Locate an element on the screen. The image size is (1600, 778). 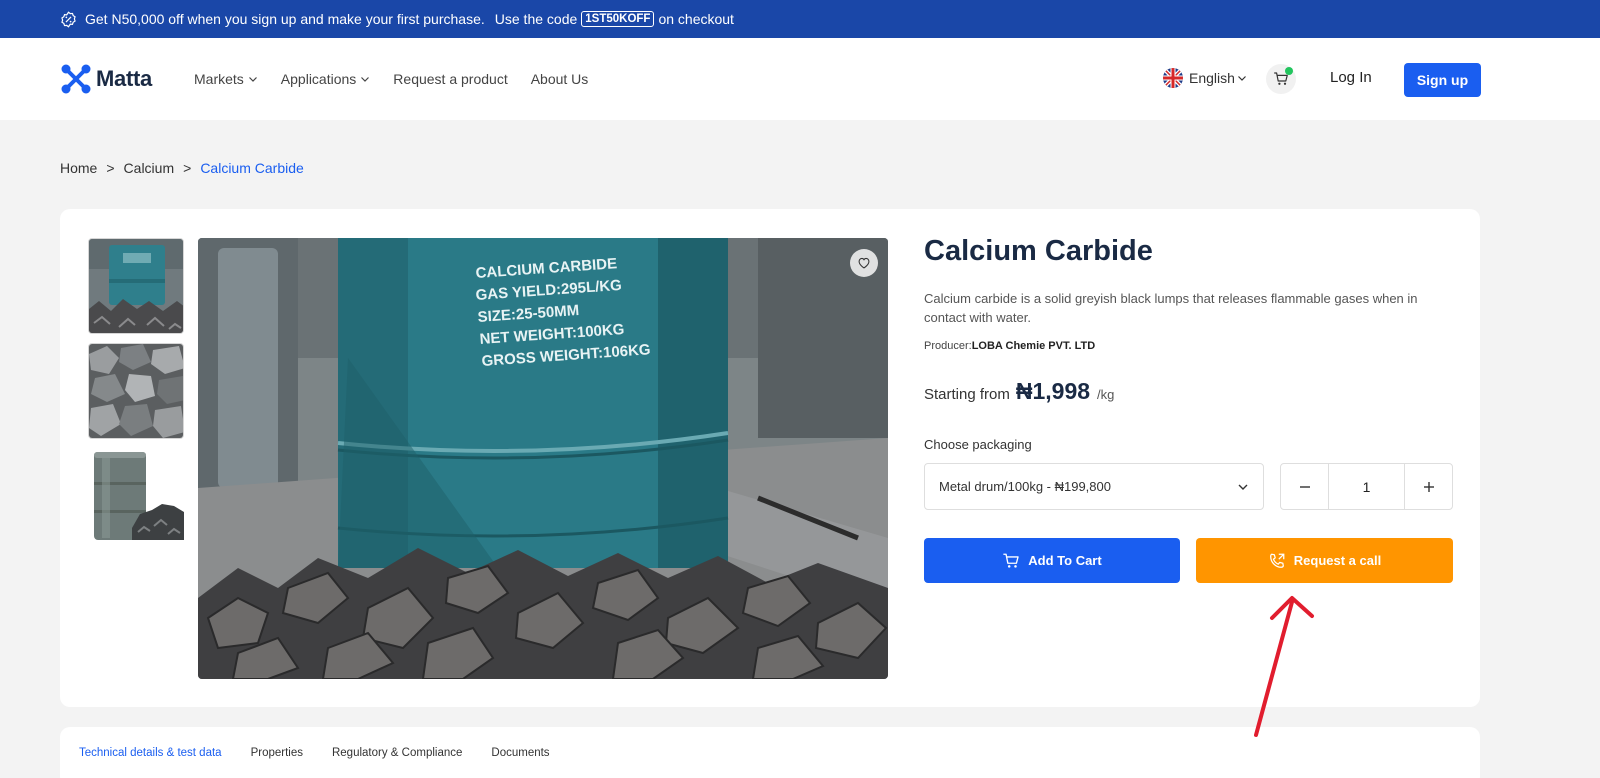
thumbnail-rocks is located at coordinates (136, 391).